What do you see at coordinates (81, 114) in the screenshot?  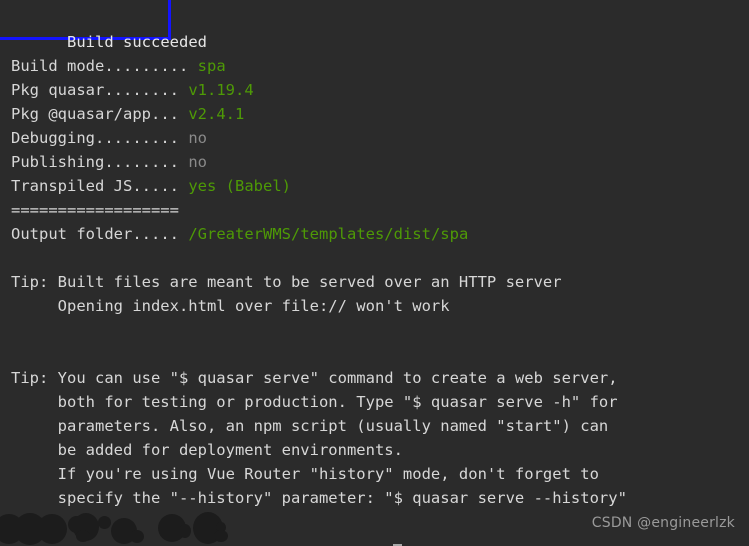 I see `summary-label: Pkg @quasar/app` at bounding box center [81, 114].